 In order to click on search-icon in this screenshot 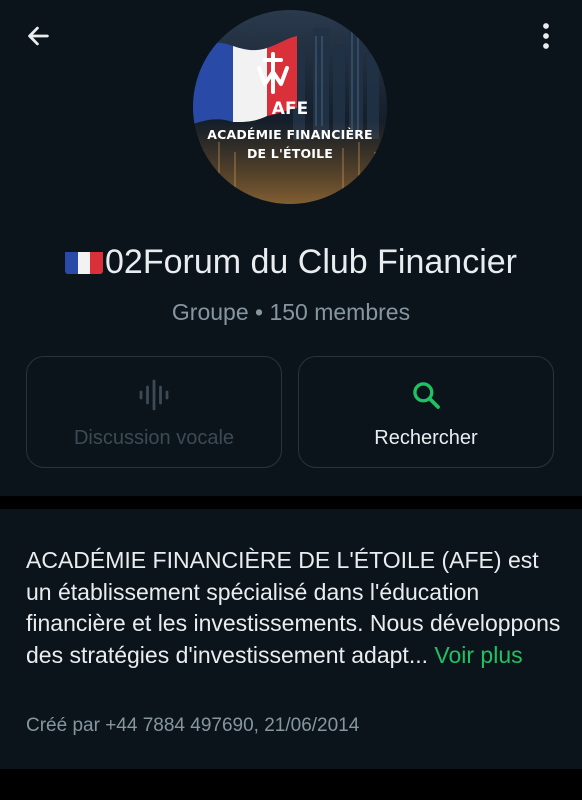, I will do `click(426, 395)`.